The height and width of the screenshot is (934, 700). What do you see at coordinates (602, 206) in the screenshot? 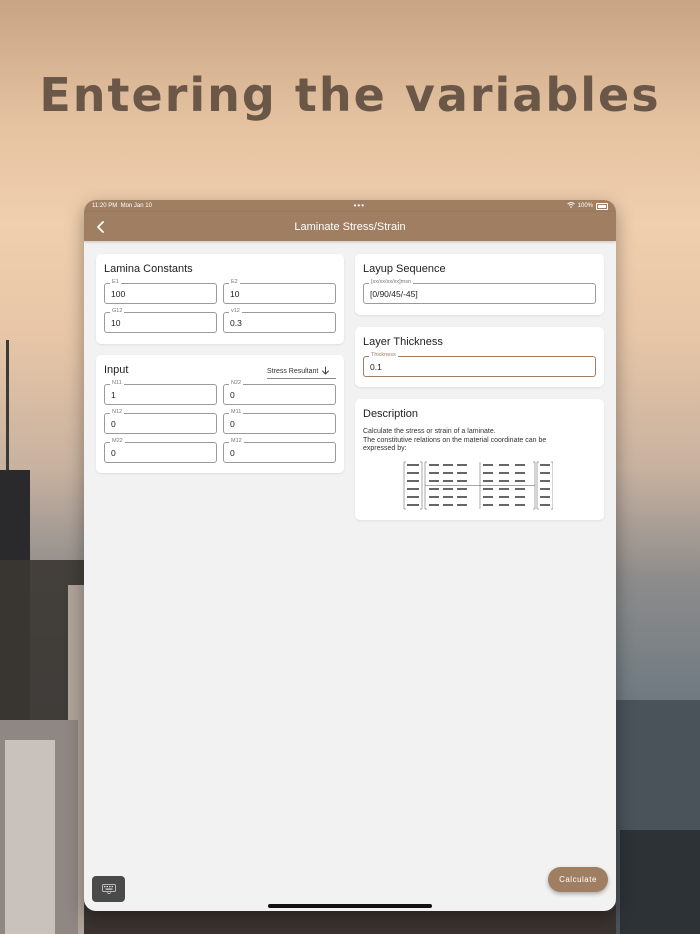
I see `battery-icon` at bounding box center [602, 206].